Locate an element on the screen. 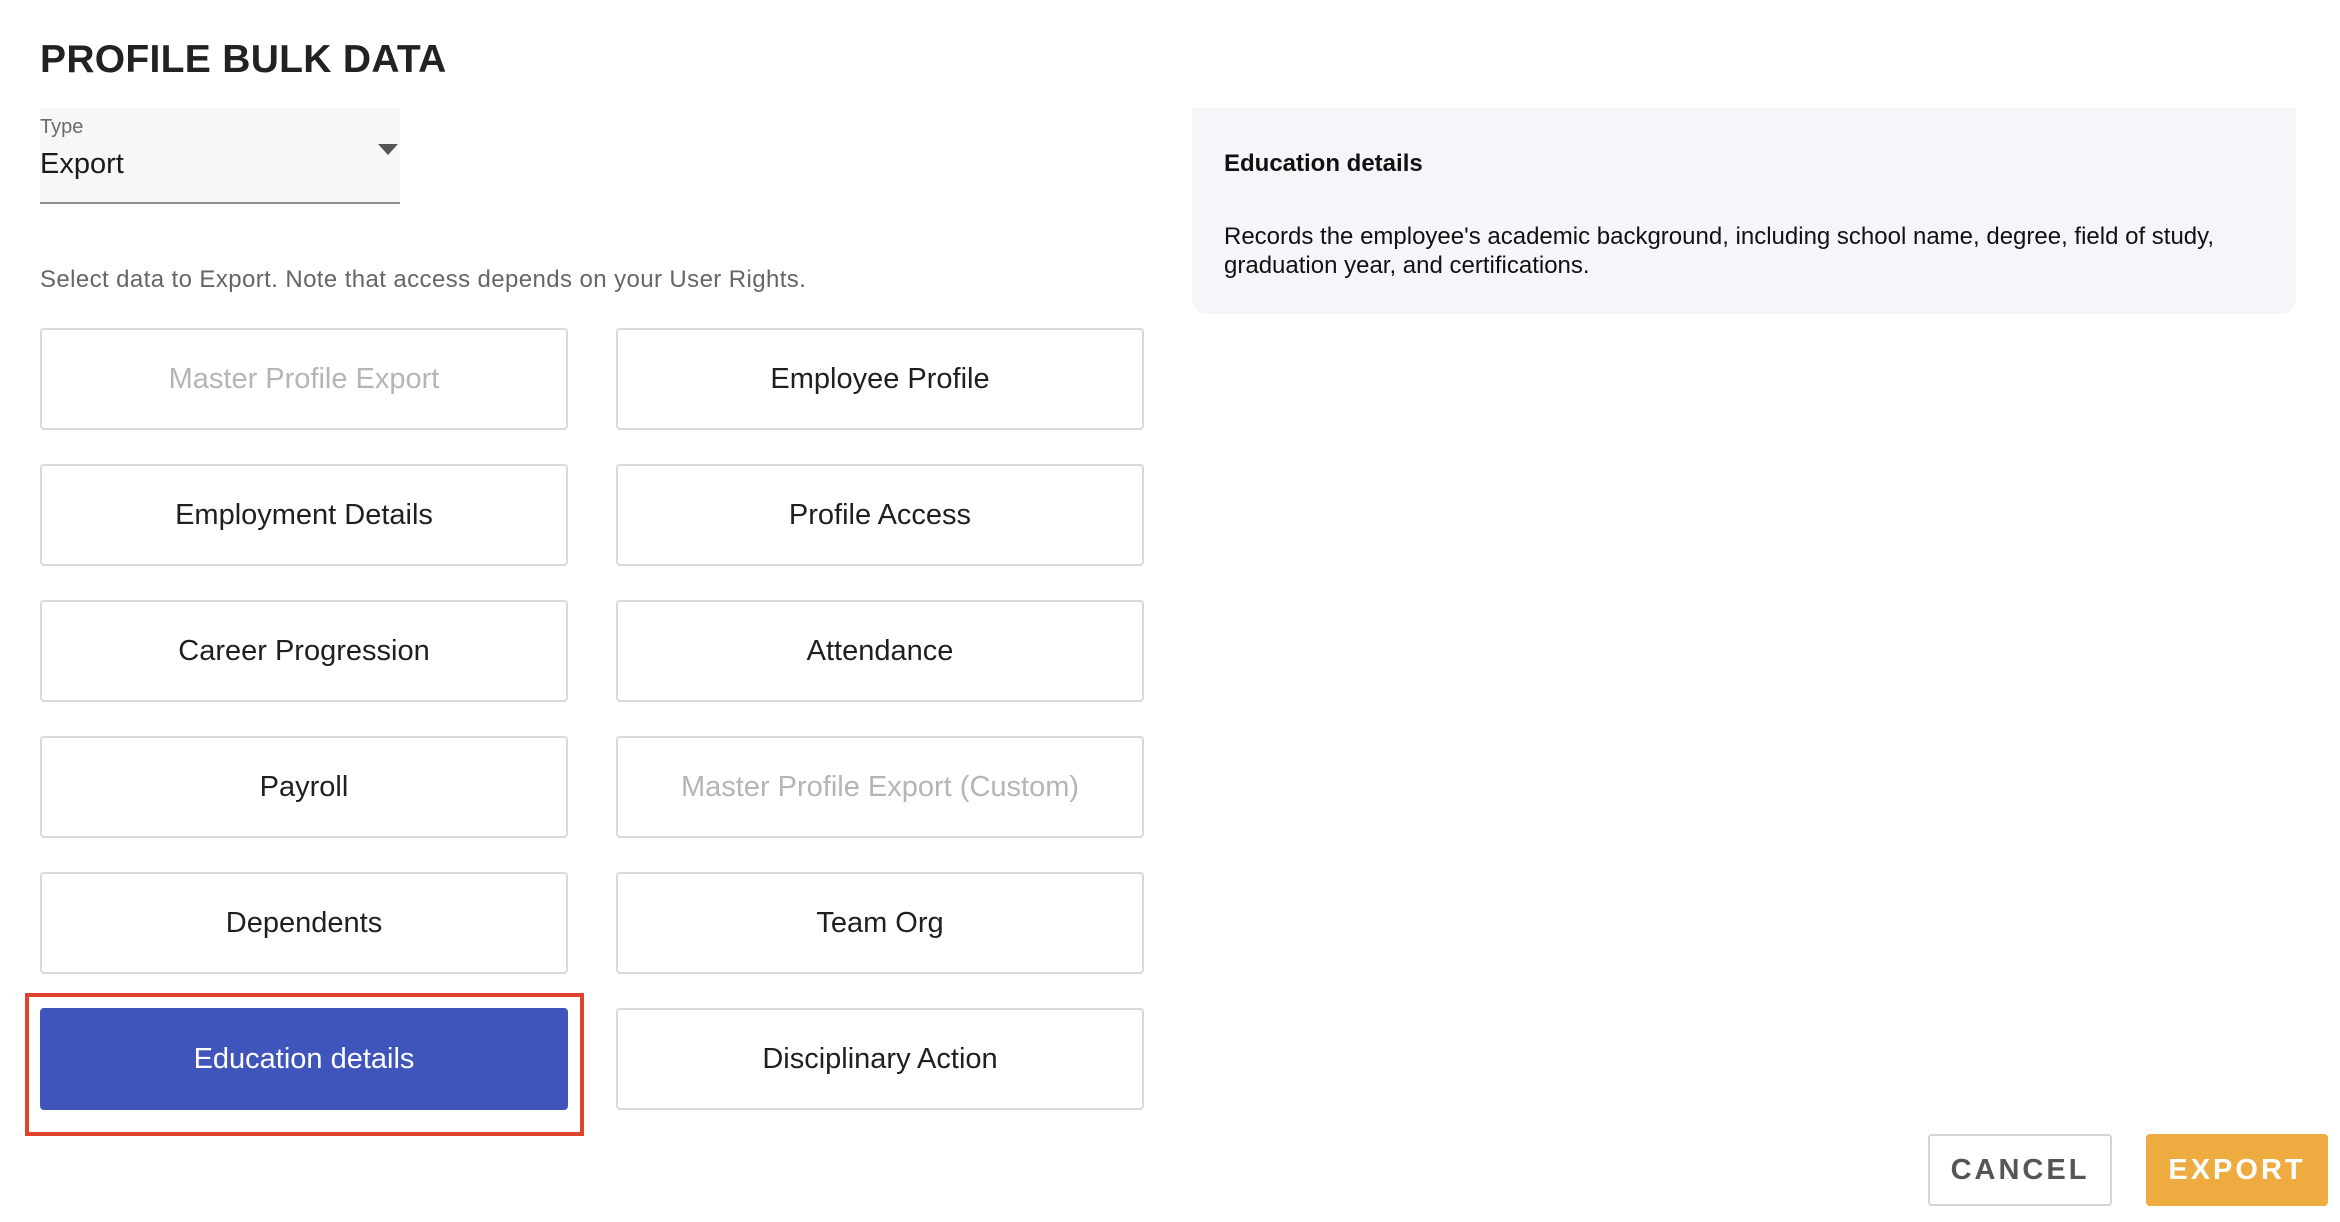  export-button: EXPORT is located at coordinates (2237, 1170).